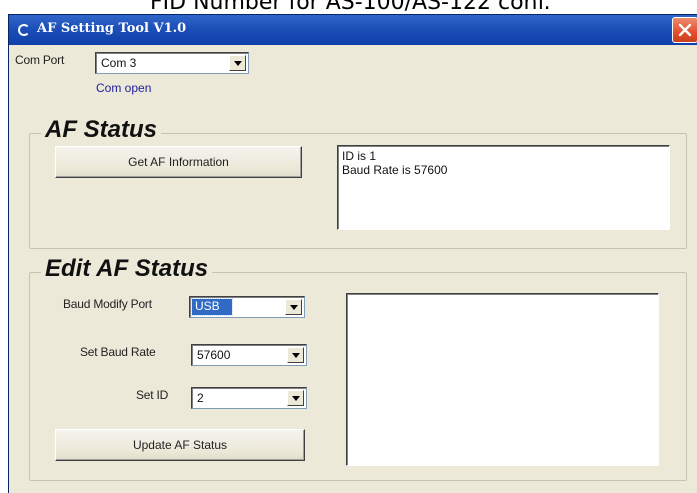 The height and width of the screenshot is (493, 697). I want to click on page-caption-text: FID Number for AS-100/AS-122 conf., so click(350, 7).